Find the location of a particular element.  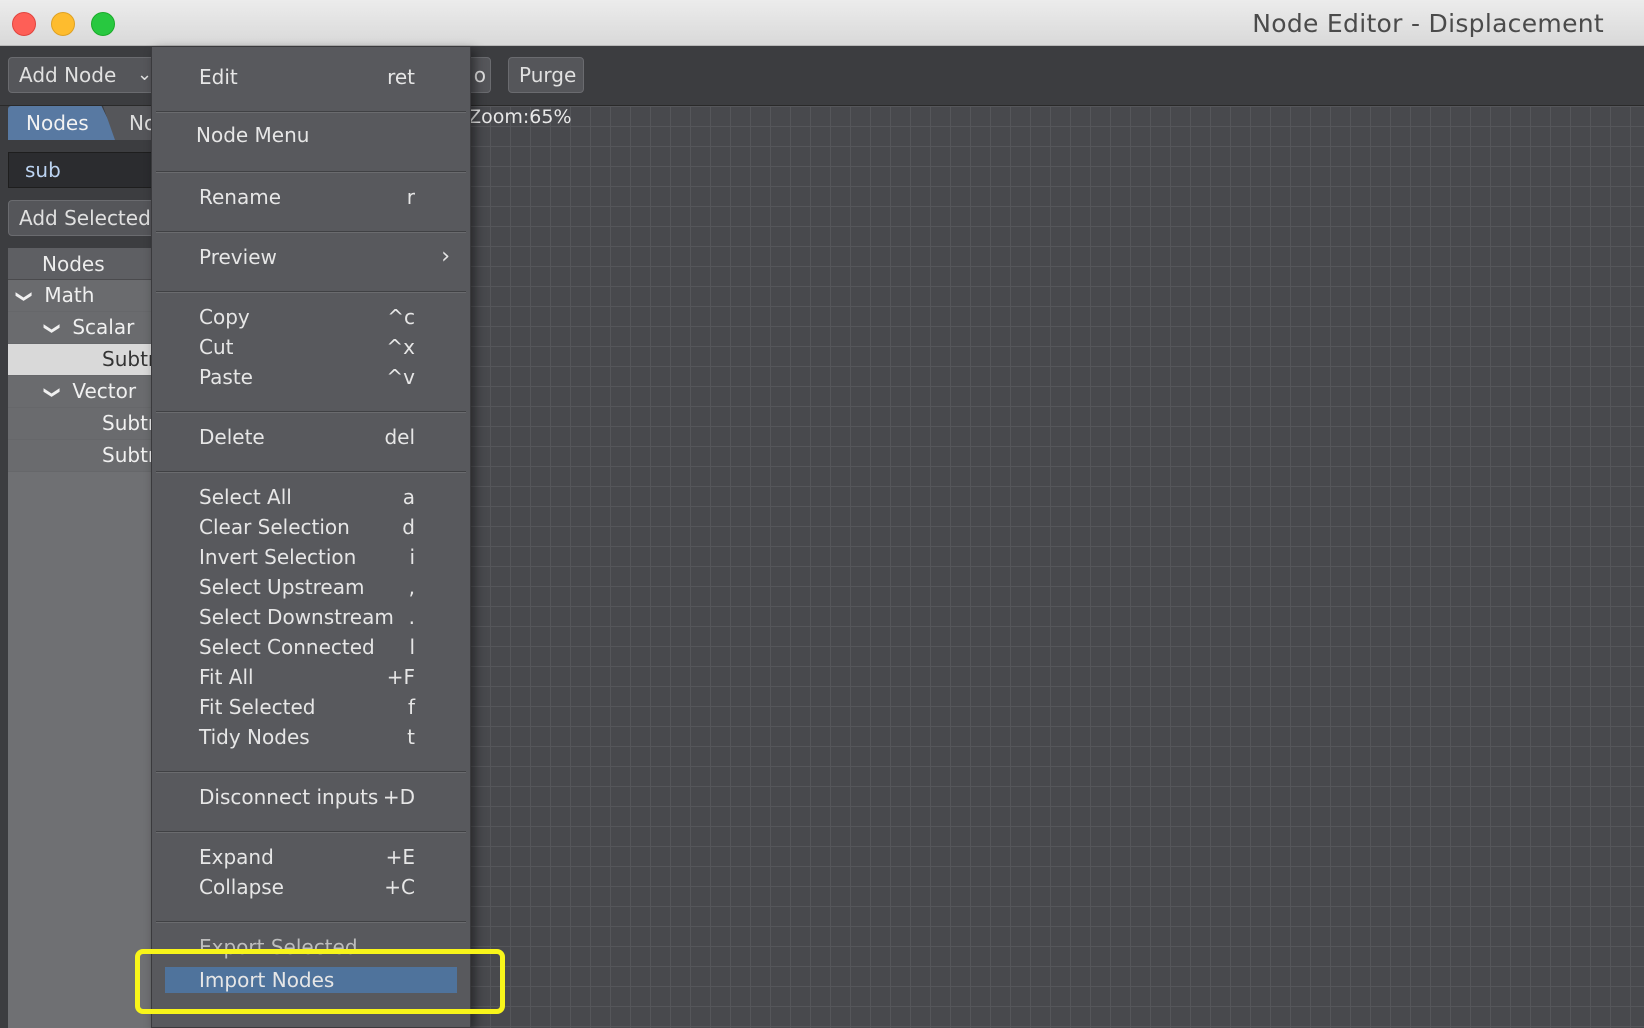

menu-item-label: Disconnect inputs is located at coordinates (289, 797).